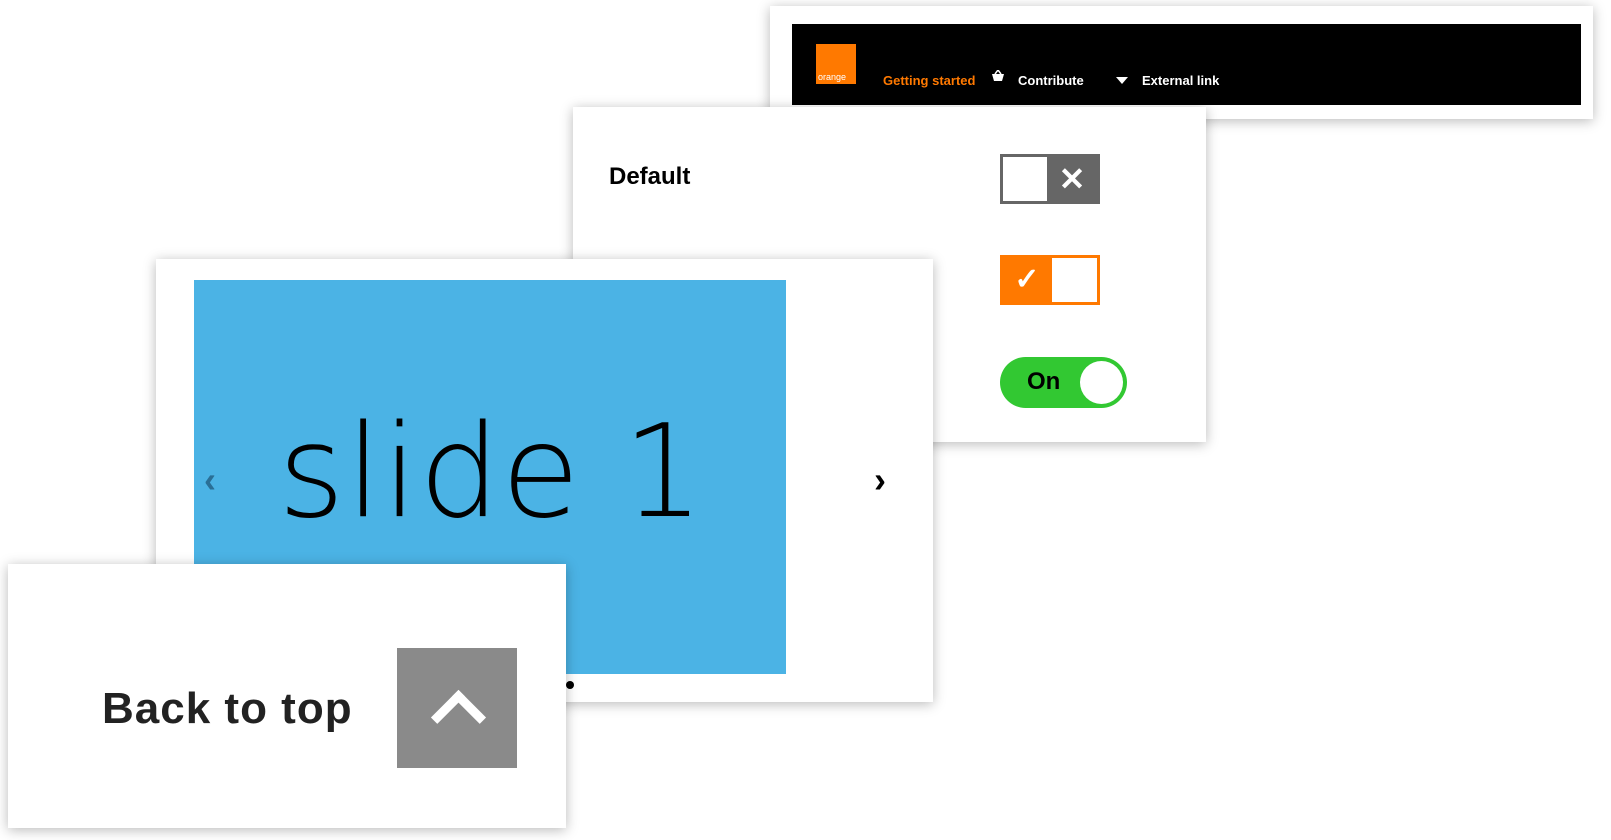 This screenshot has width=1611, height=840. Describe the element at coordinates (929, 80) in the screenshot. I see `nav-link-getting-started: Getting started` at that location.